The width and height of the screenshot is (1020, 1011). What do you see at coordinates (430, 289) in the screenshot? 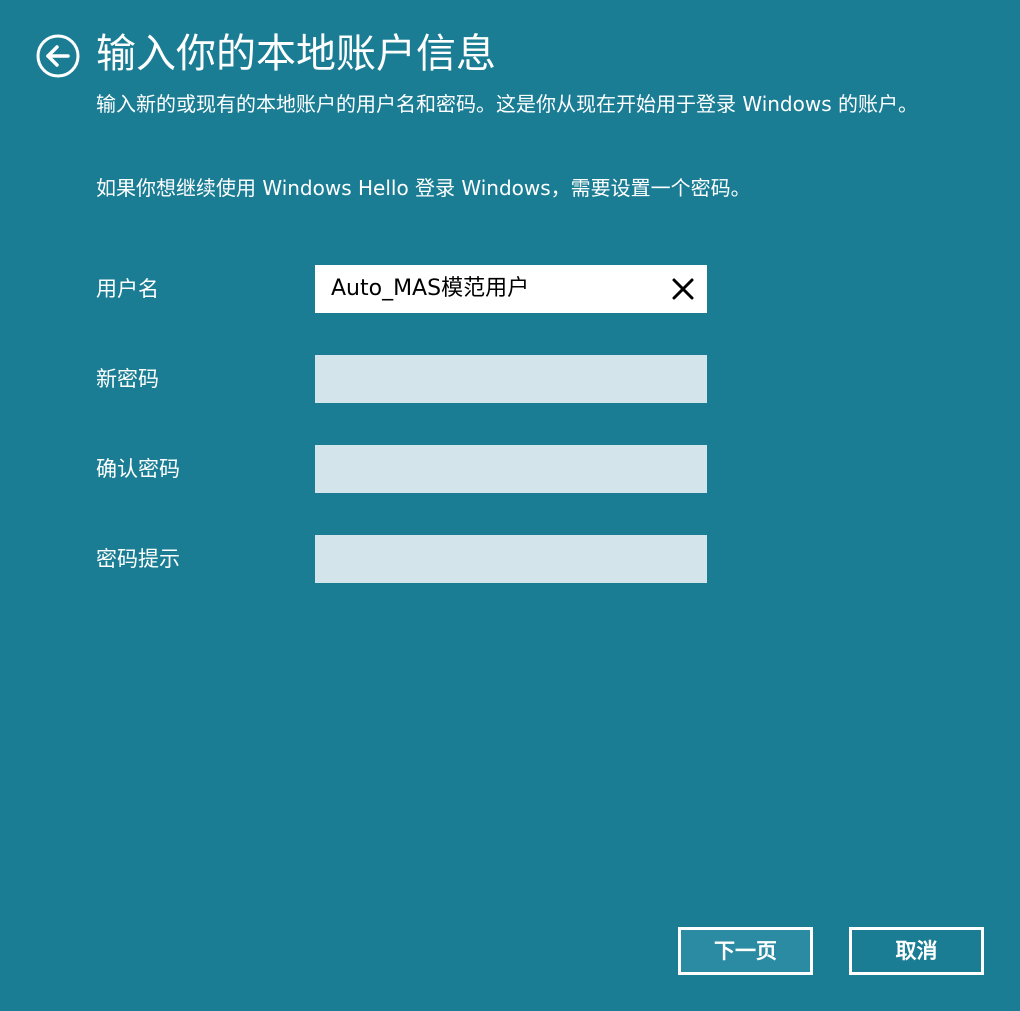
I see `username-value: Auto_MAS模范用户` at bounding box center [430, 289].